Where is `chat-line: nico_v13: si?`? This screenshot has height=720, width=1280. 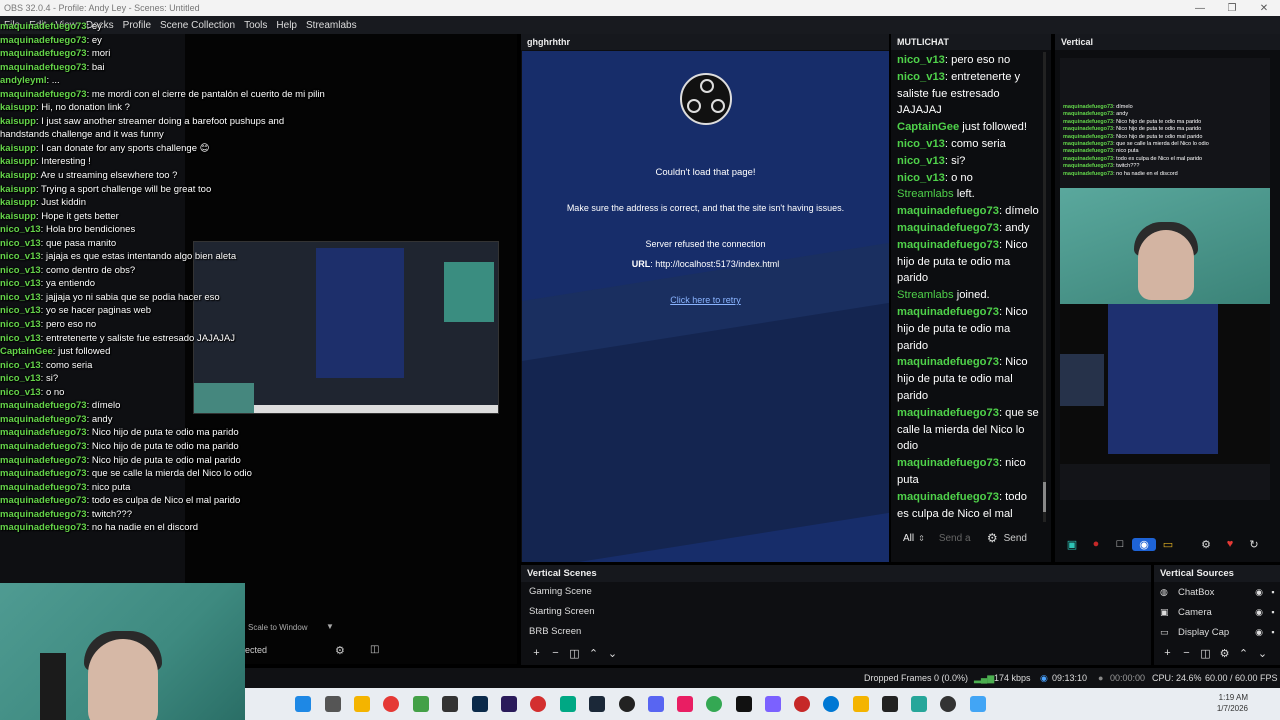 chat-line: nico_v13: si? is located at coordinates (29, 379).